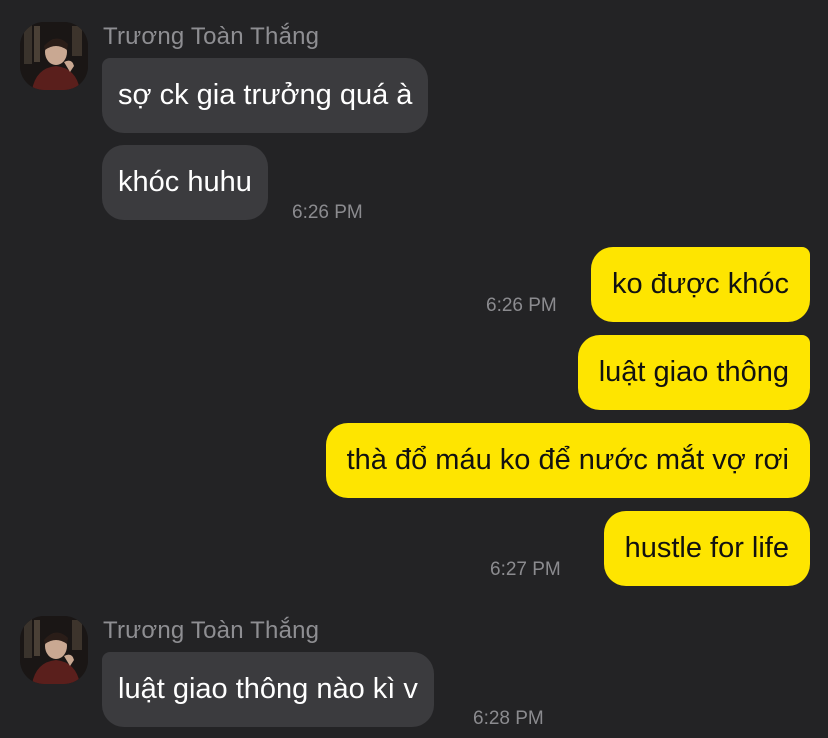  What do you see at coordinates (268, 689) in the screenshot?
I see `incoming-message: luật giao thông nào kì v` at bounding box center [268, 689].